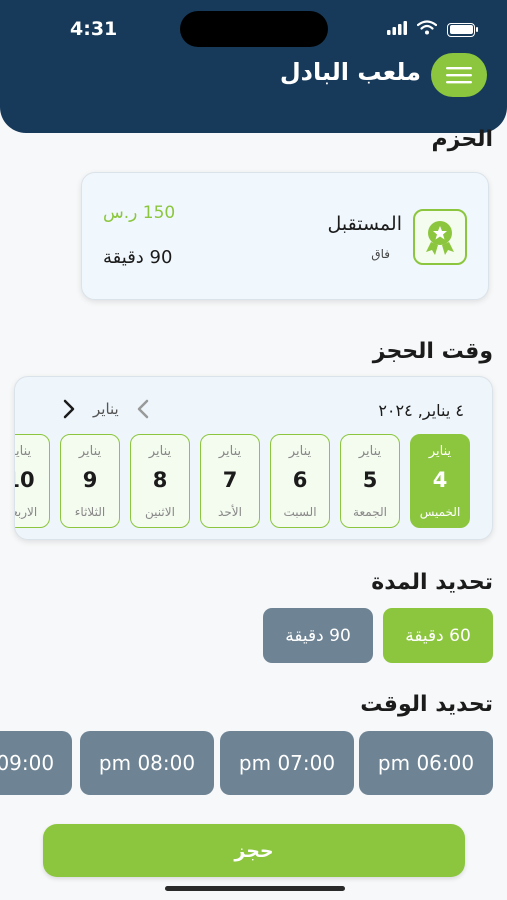 The width and height of the screenshot is (507, 900). Describe the element at coordinates (318, 635) in the screenshot. I see `duration-option-90: 90 دقيقة` at that location.